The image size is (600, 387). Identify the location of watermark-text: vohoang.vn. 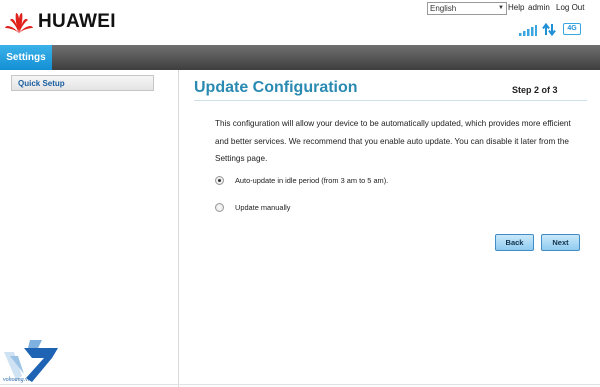
(17, 380).